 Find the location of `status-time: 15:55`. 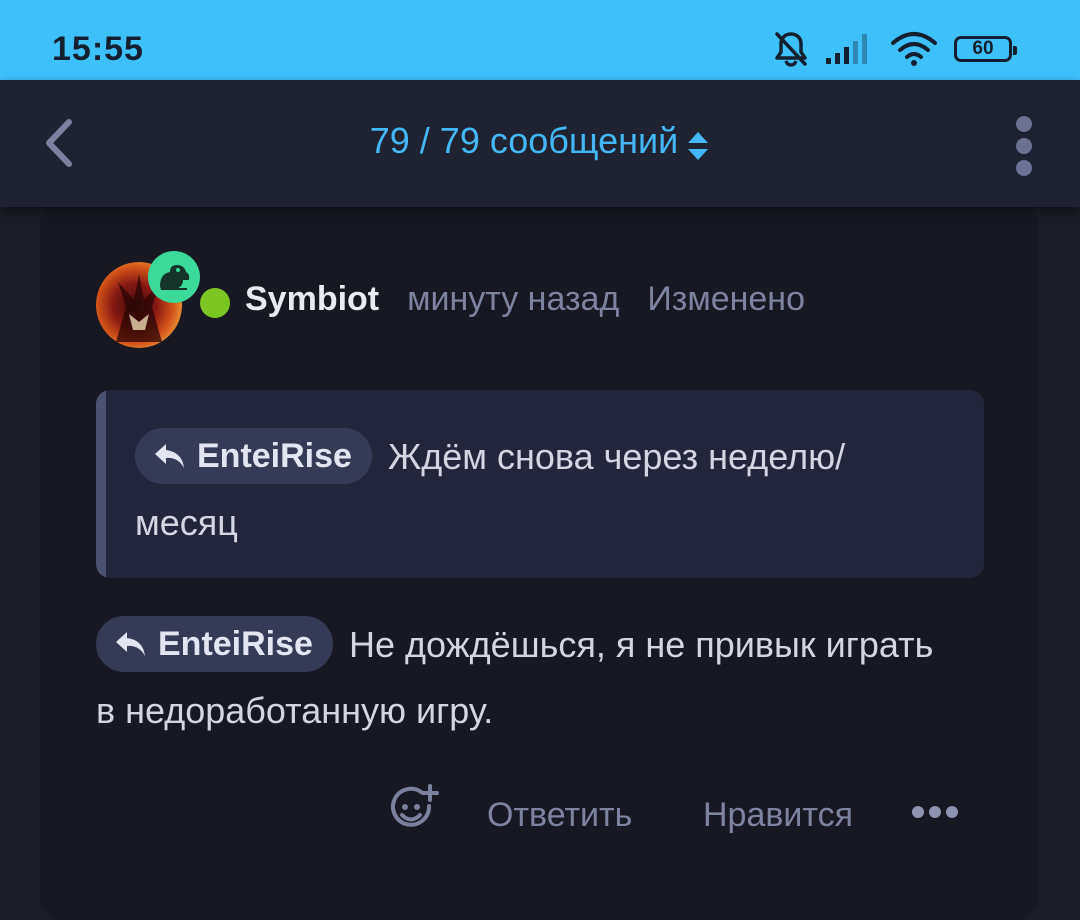

status-time: 15:55 is located at coordinates (98, 49).